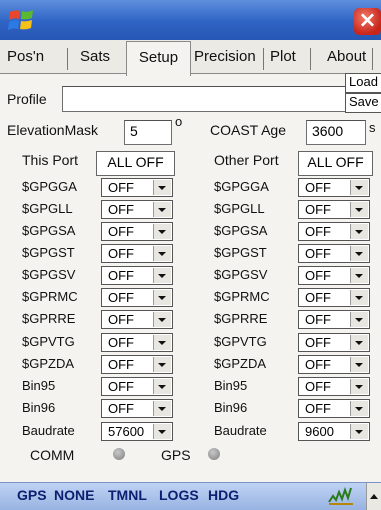  What do you see at coordinates (50, 160) in the screenshot?
I see `this-port-title: This Port` at bounding box center [50, 160].